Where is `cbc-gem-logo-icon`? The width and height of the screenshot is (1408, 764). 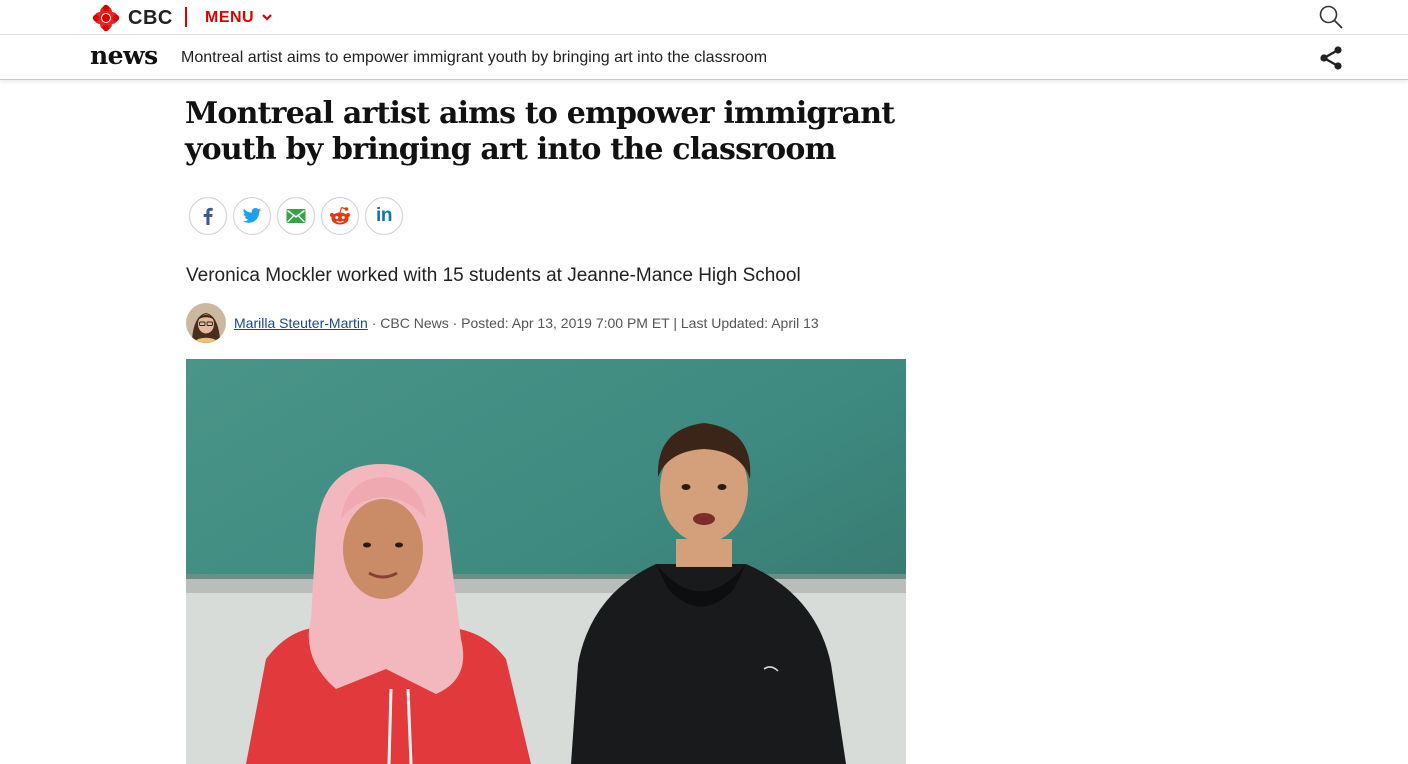
cbc-gem-logo-icon is located at coordinates (106, 18).